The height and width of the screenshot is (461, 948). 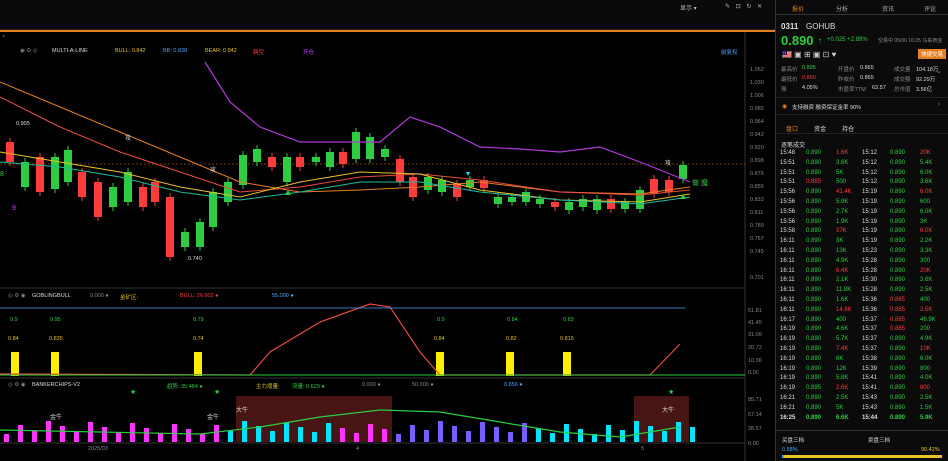 What do you see at coordinates (3, 37) in the screenshot?
I see `close-icon: ×` at bounding box center [3, 37].